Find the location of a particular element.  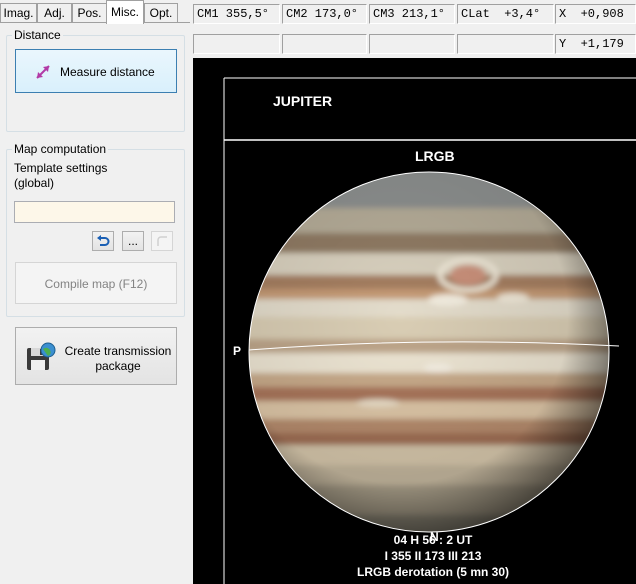

filter-name: LRGB is located at coordinates (435, 156).